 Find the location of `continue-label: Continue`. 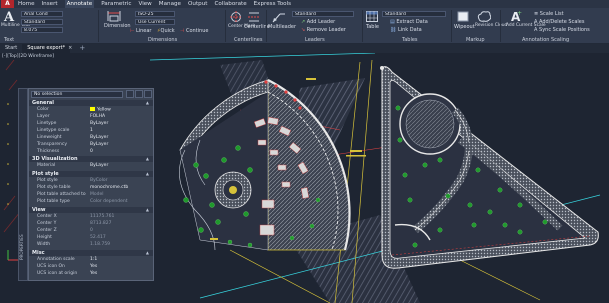

continue-label: Continue is located at coordinates (197, 31).